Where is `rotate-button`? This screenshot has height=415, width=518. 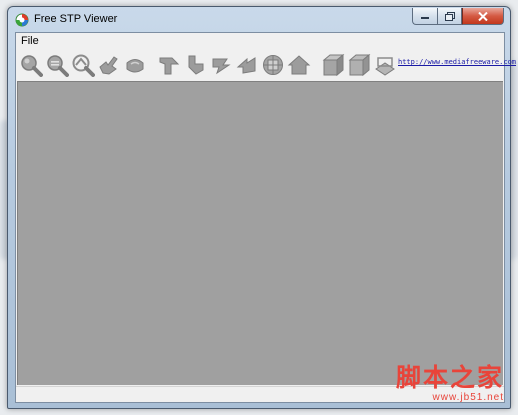
rotate-button is located at coordinates (135, 65).